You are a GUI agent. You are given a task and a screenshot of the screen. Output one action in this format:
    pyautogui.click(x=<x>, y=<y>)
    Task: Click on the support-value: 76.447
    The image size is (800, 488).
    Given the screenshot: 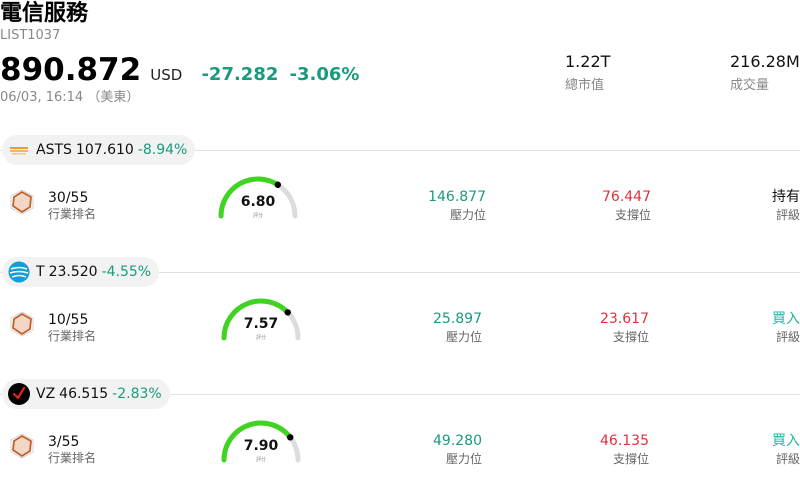 What is the action you would take?
    pyautogui.click(x=626, y=197)
    